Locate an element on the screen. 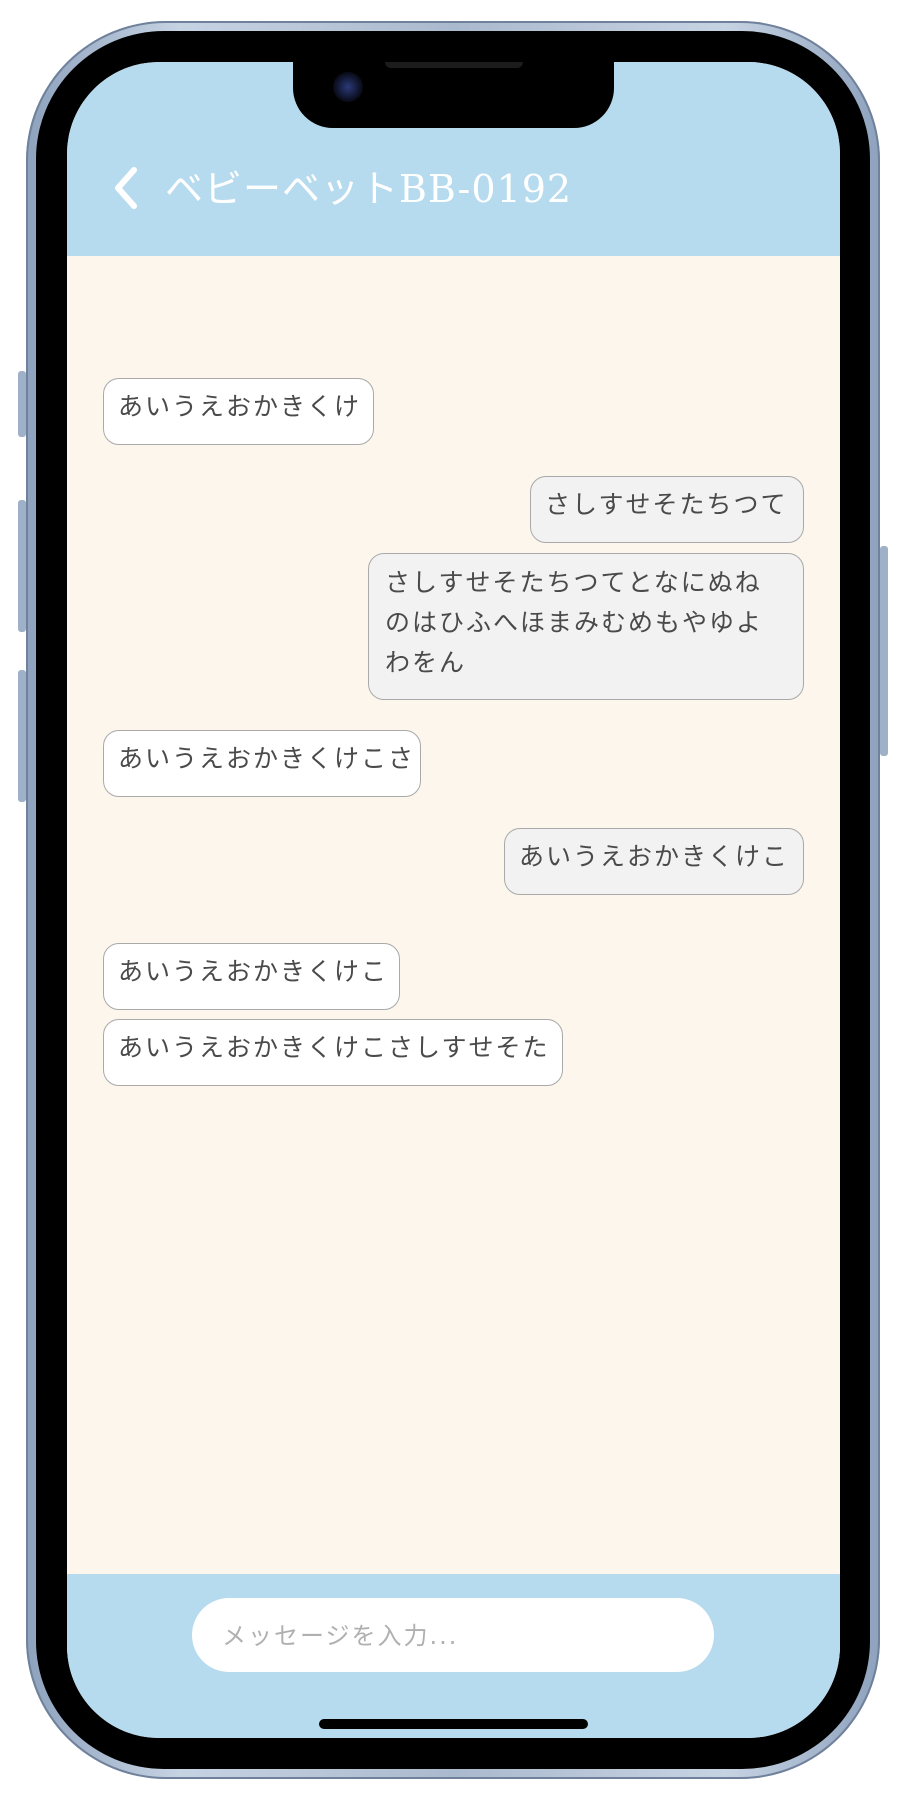 This screenshot has width=906, height=1800. earpiece-speaker is located at coordinates (454, 65).